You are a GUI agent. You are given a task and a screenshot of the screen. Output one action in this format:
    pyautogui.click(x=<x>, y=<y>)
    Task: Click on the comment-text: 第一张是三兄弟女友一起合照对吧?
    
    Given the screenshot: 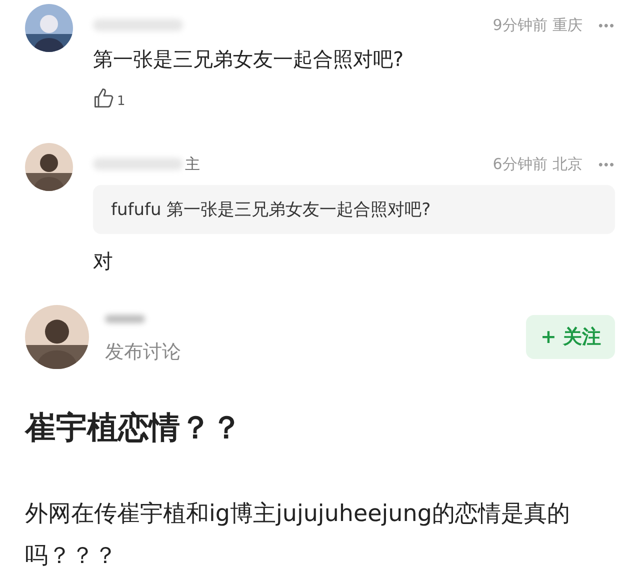 What is the action you would take?
    pyautogui.click(x=249, y=59)
    